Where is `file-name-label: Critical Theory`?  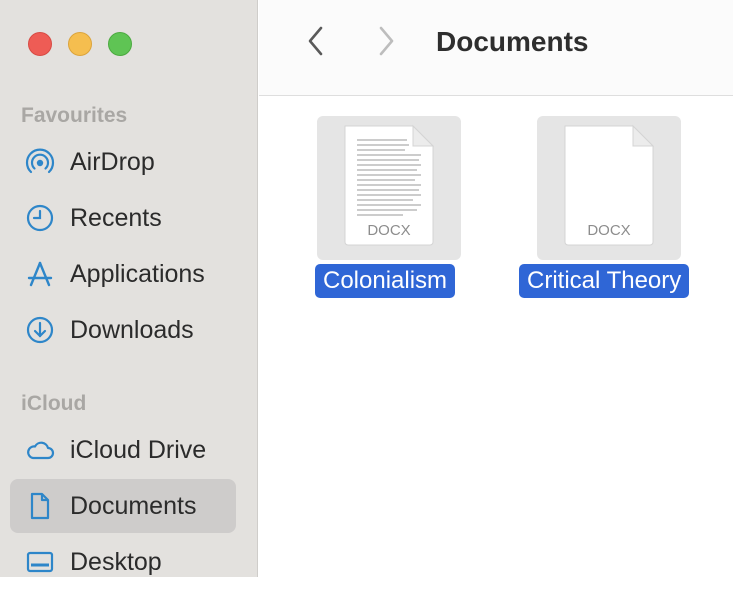 file-name-label: Critical Theory is located at coordinates (604, 281).